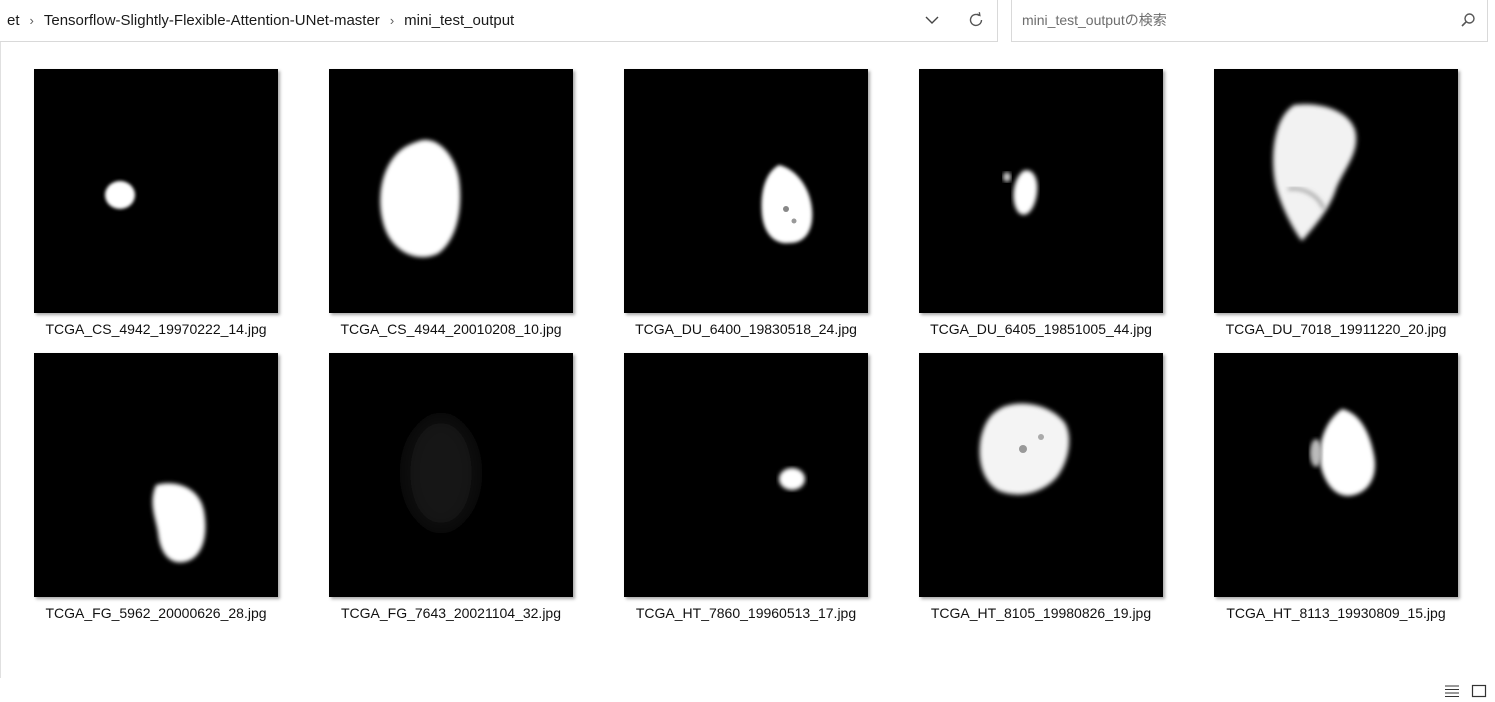 This screenshot has height=702, width=1495. Describe the element at coordinates (746, 613) in the screenshot. I see `file-name: TCGA_HT_7860_19960513_17.jpg` at that location.